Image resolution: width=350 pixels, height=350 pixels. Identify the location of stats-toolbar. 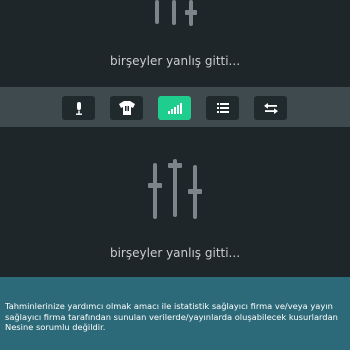
(175, 107).